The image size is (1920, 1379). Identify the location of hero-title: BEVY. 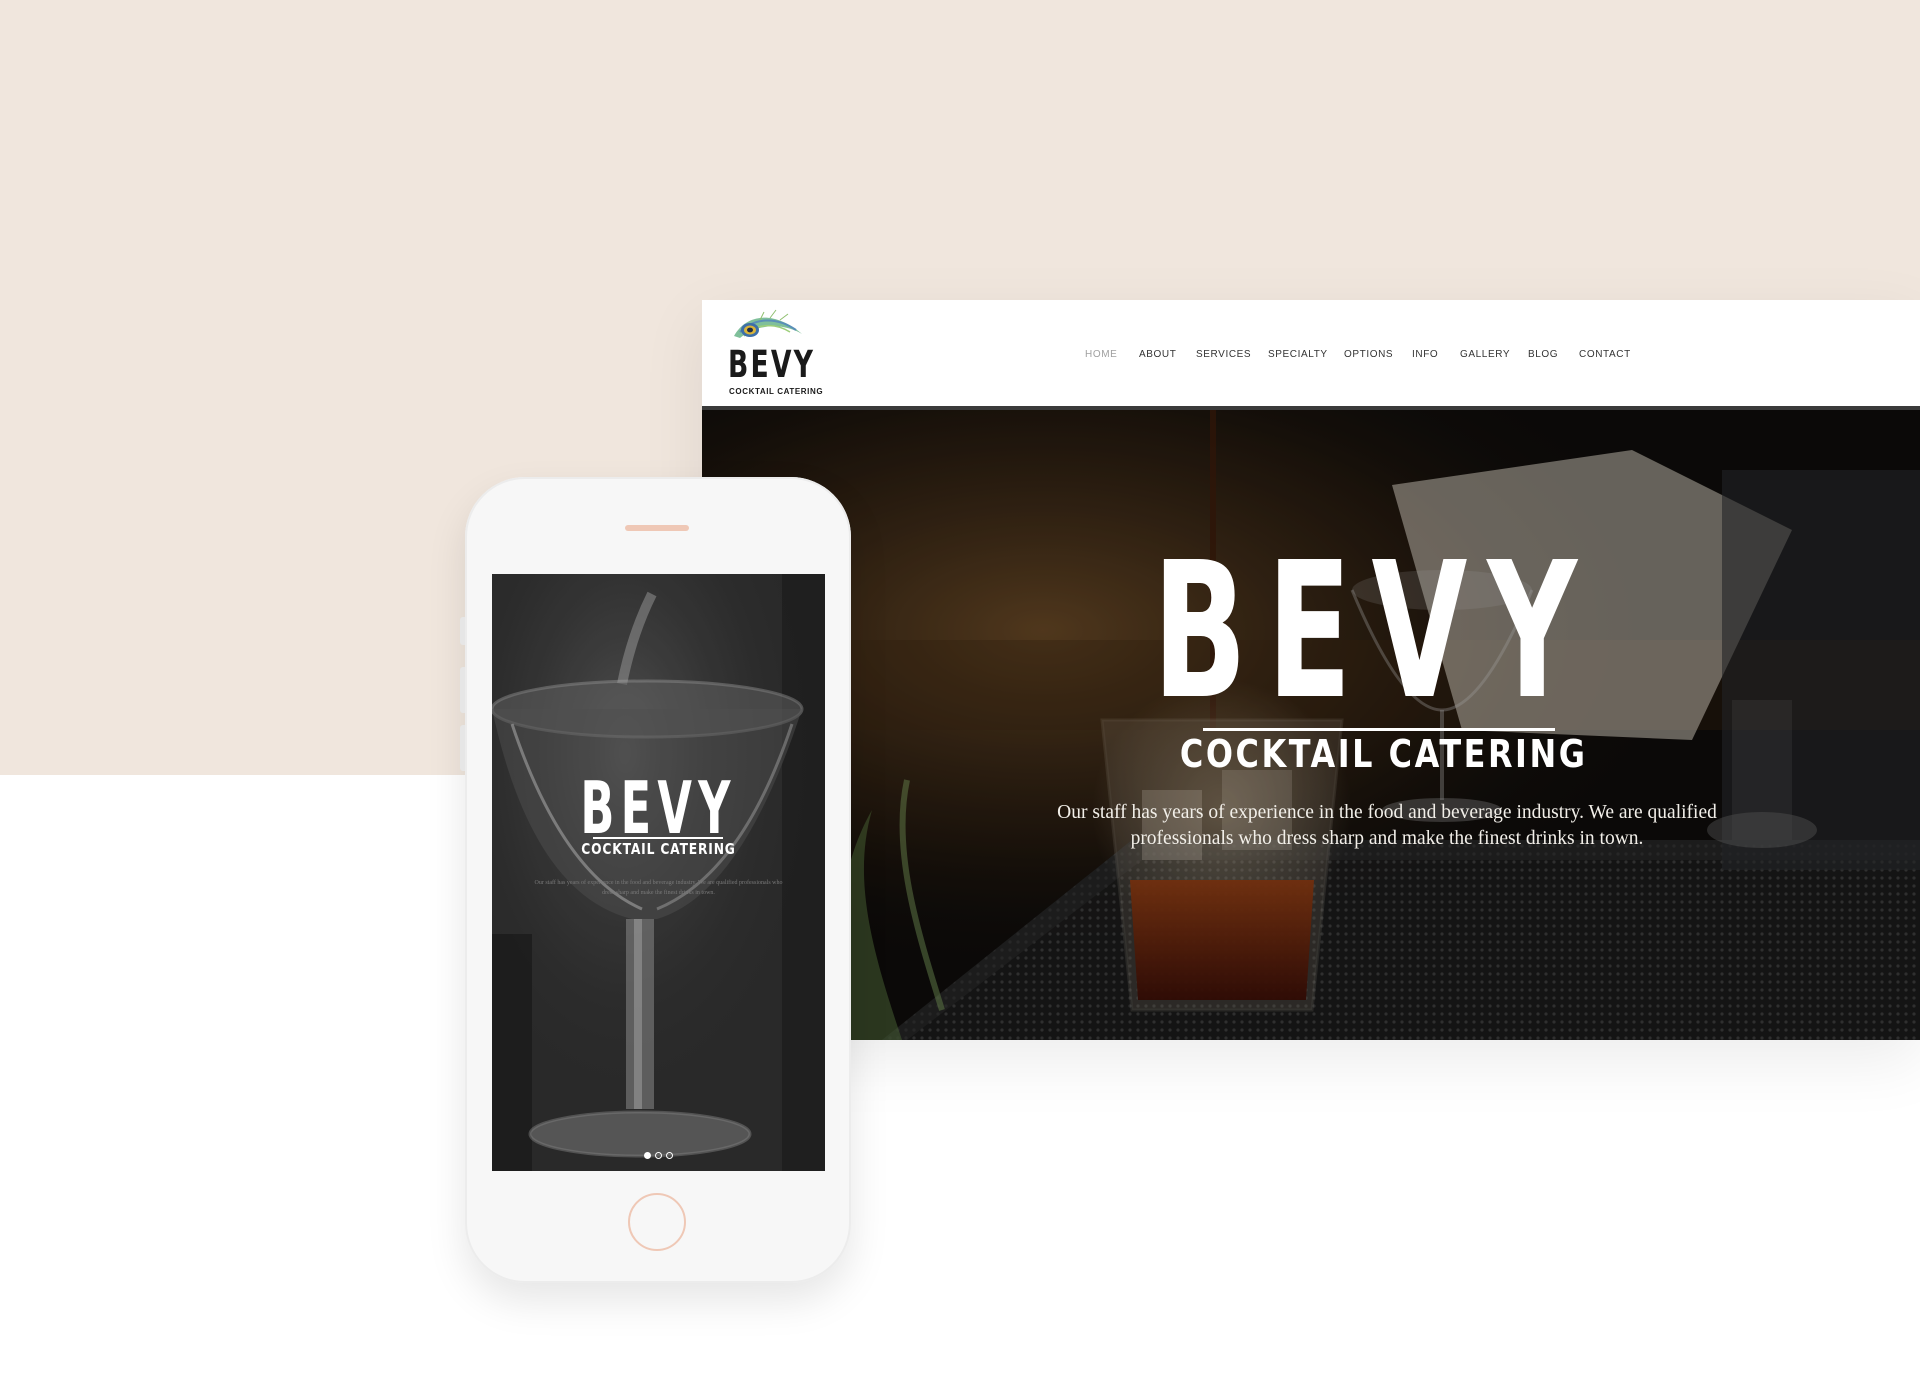
(1311, 632).